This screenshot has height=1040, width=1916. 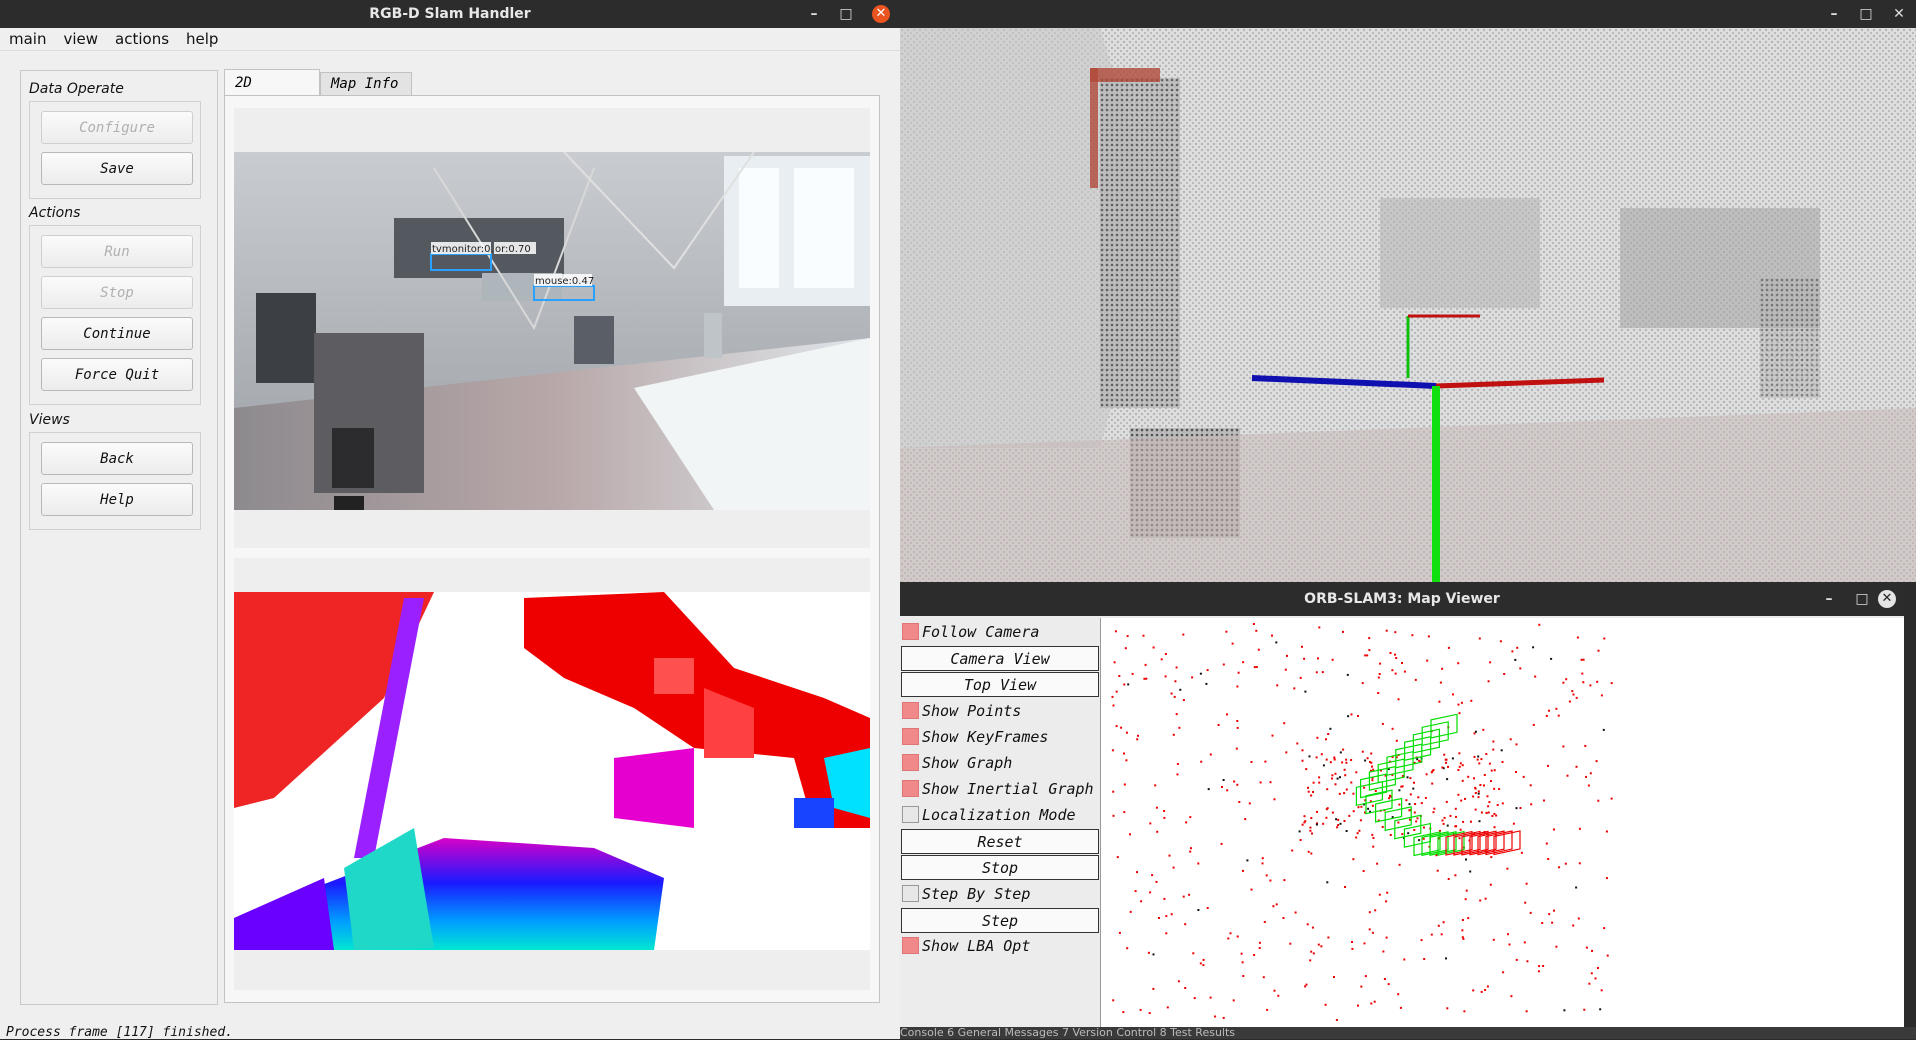 I want to click on back-button: Back, so click(x=117, y=458).